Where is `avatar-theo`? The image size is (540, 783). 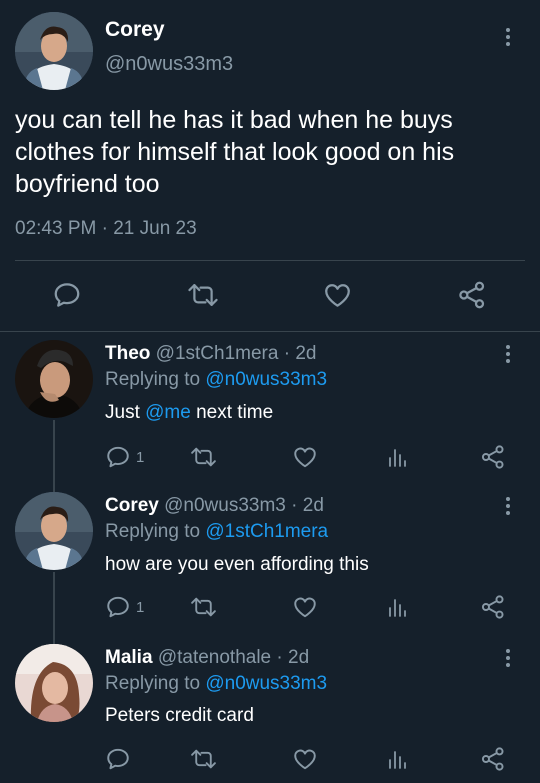
avatar-theo is located at coordinates (54, 379).